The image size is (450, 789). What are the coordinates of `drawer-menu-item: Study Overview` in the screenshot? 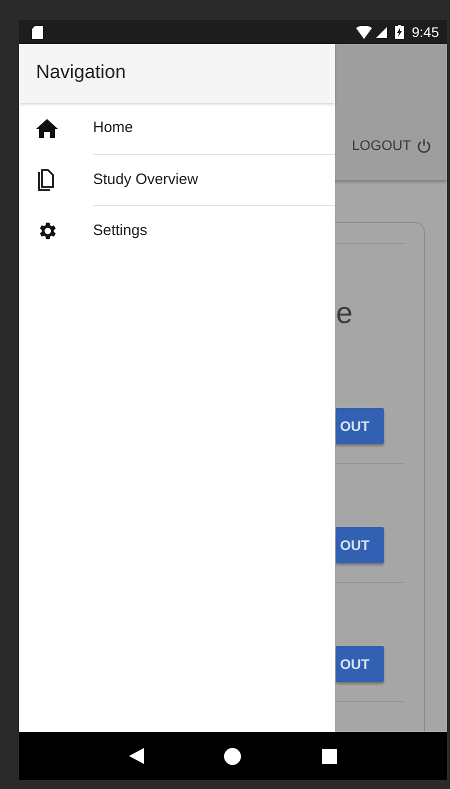 It's located at (145, 180).